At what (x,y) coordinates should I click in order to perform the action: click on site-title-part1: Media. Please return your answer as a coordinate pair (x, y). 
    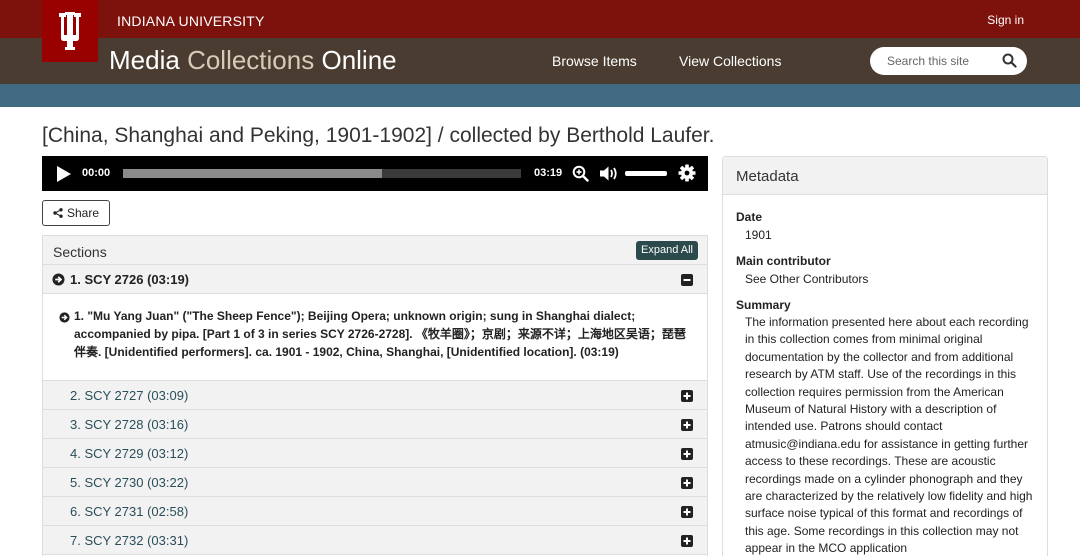
    Looking at the image, I should click on (144, 60).